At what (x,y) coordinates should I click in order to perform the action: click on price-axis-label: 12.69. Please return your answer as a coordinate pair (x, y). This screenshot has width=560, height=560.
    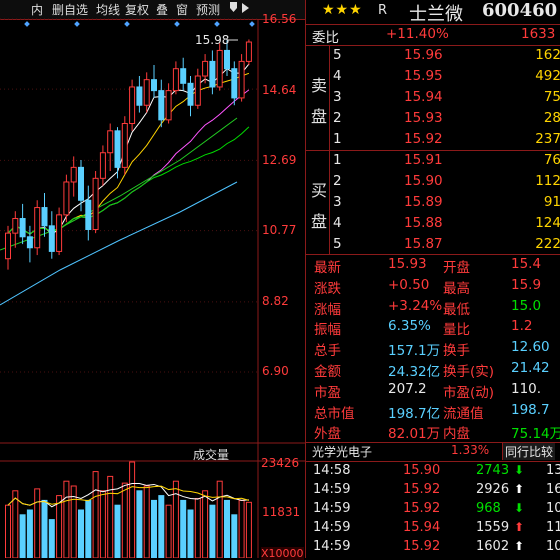
    Looking at the image, I should click on (279, 160).